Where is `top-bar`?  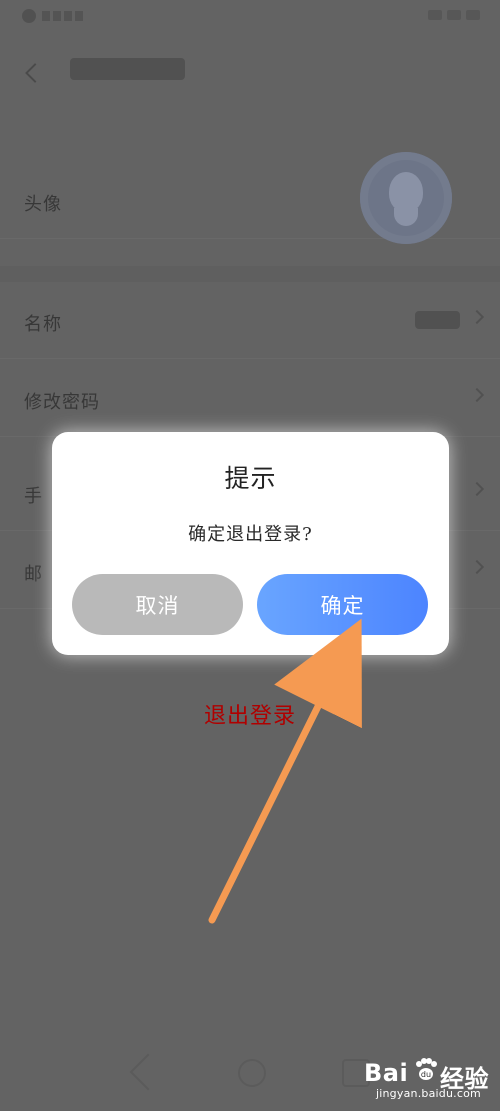
top-bar is located at coordinates (250, 77).